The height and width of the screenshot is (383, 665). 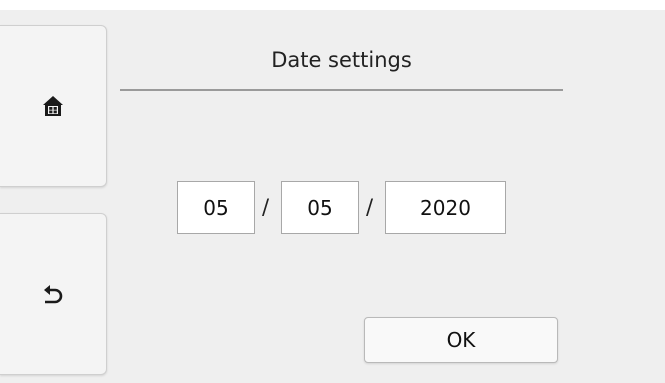 I want to click on month-field: 05, so click(x=216, y=207).